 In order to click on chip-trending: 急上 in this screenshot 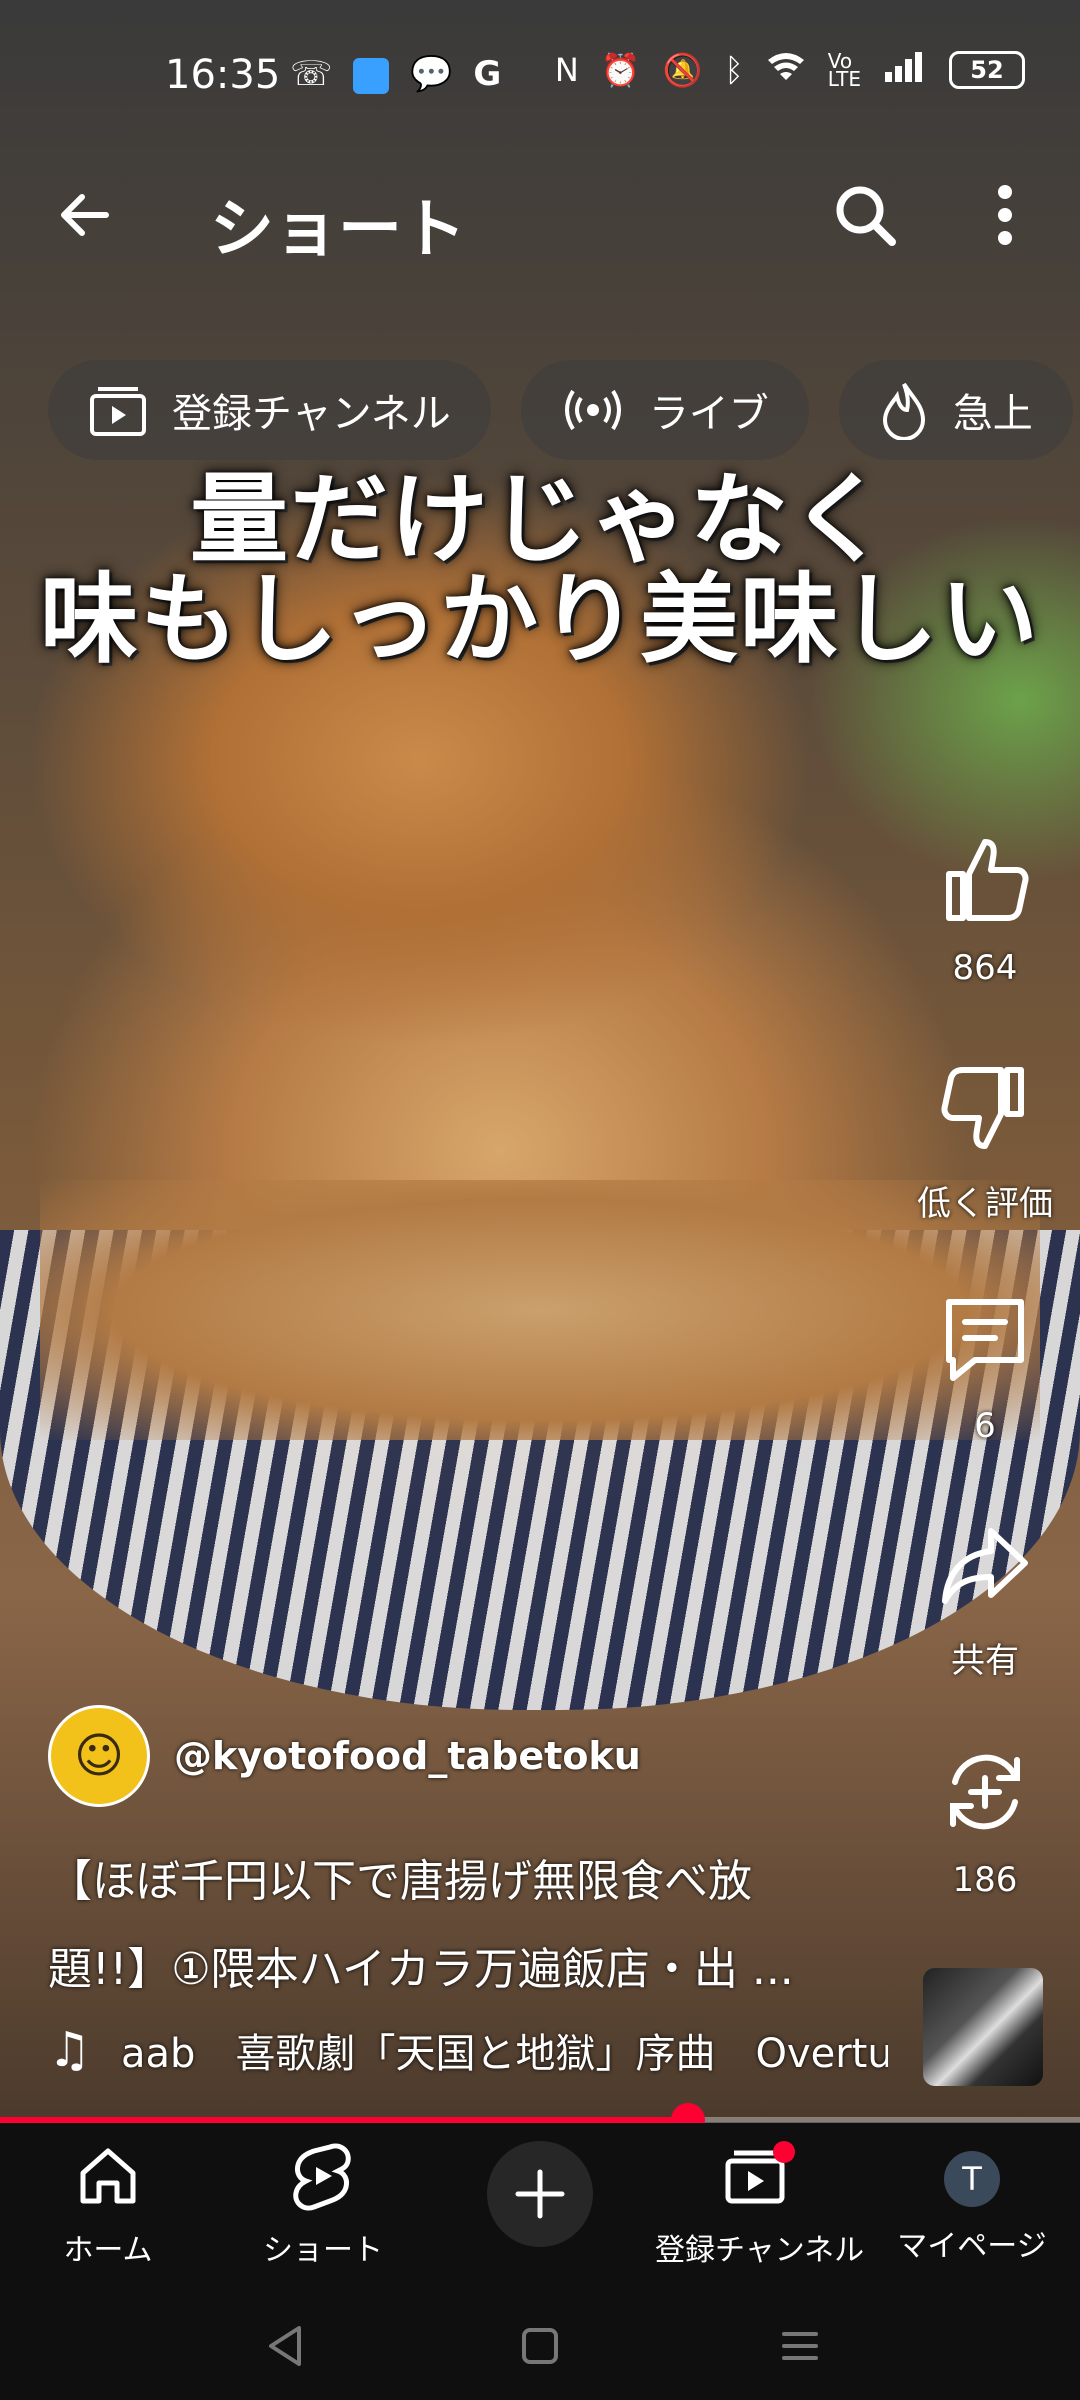, I will do `click(955, 410)`.